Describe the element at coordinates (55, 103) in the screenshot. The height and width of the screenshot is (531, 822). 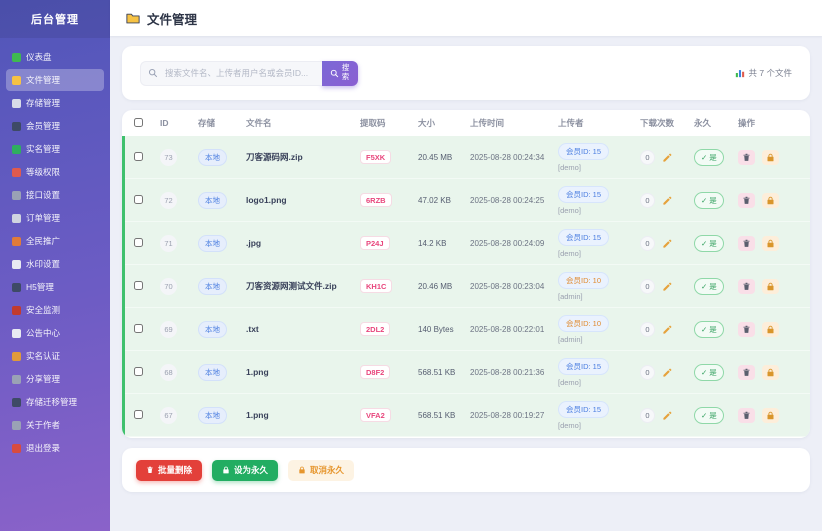
I see `sidebar-item-storage: 存储管理` at that location.